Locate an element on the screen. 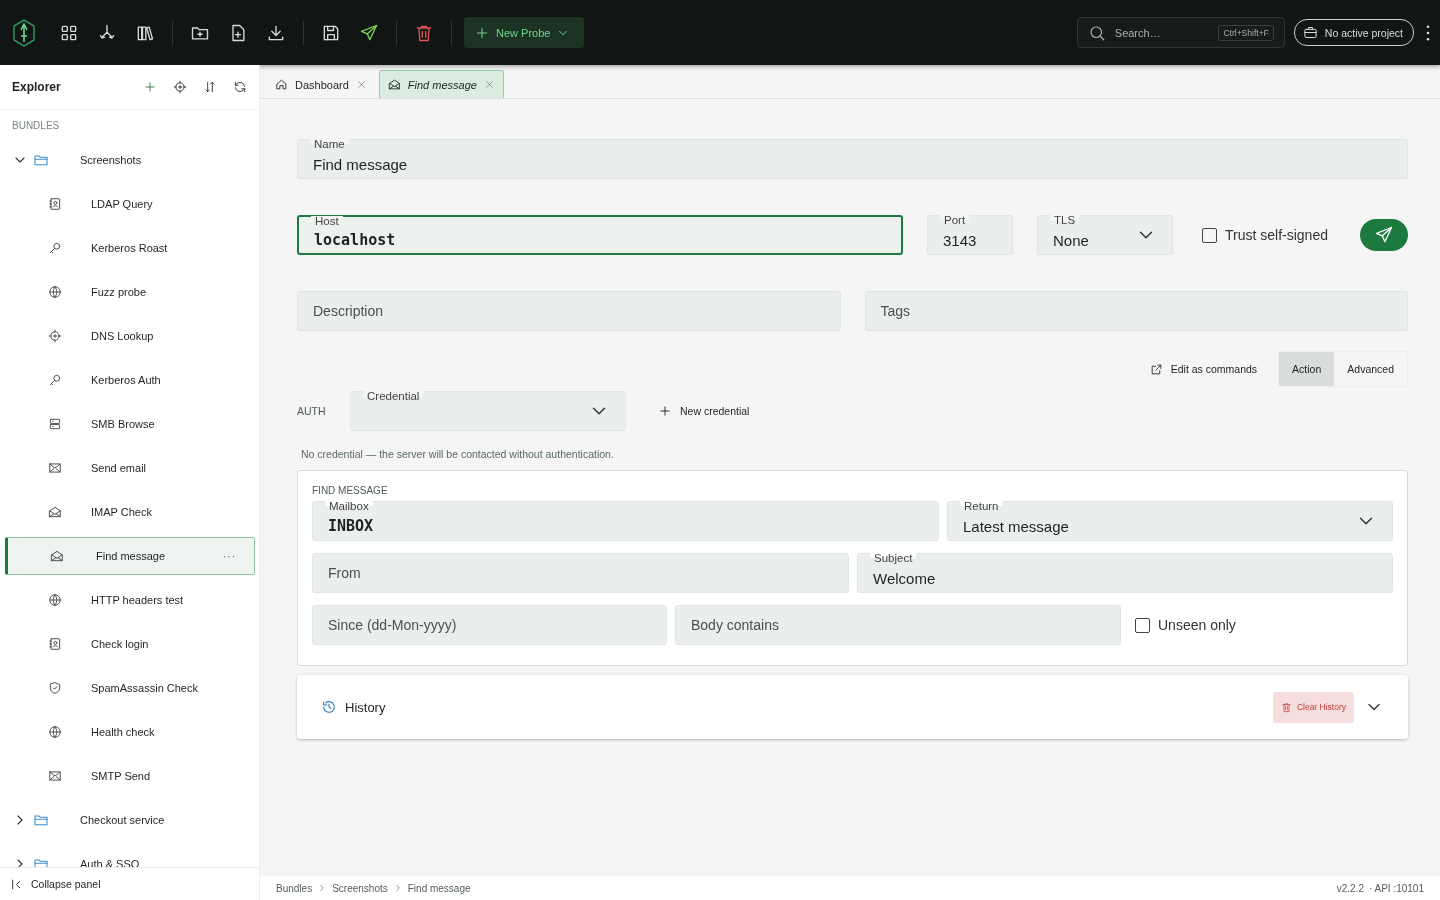  card-title: FIND MESSAGE is located at coordinates (350, 490).